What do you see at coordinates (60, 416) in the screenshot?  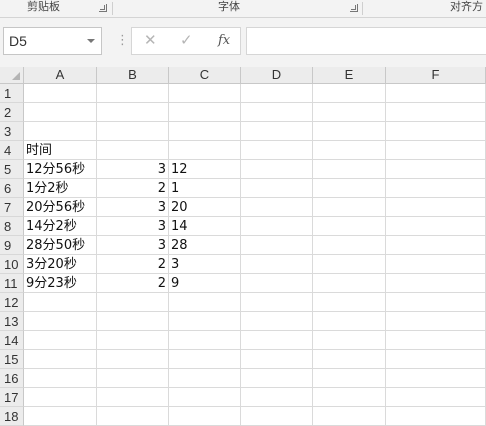 I see `cell-a18` at bounding box center [60, 416].